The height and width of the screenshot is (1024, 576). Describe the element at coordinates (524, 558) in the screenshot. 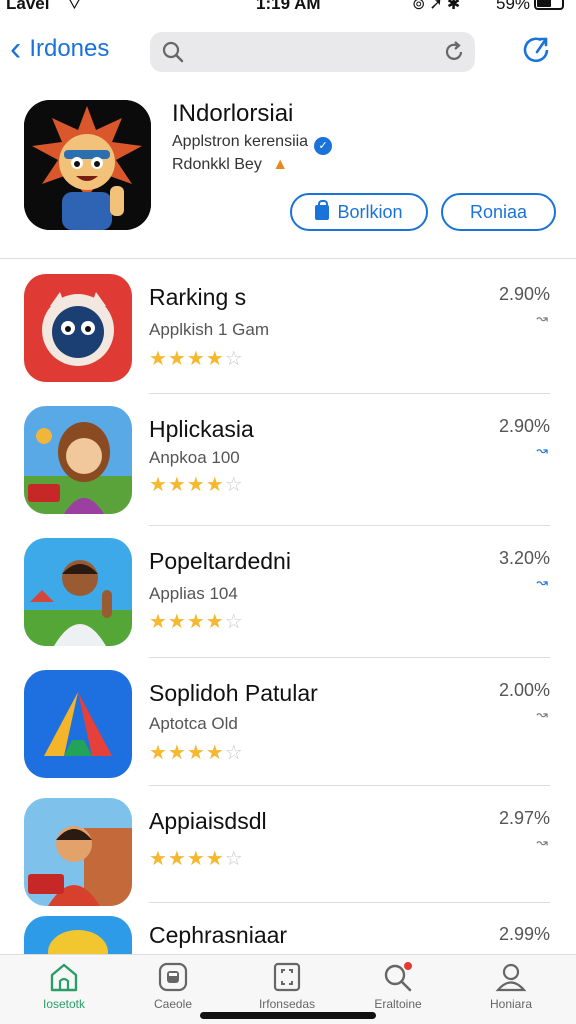

I see `app-percent: 3.20%` at that location.